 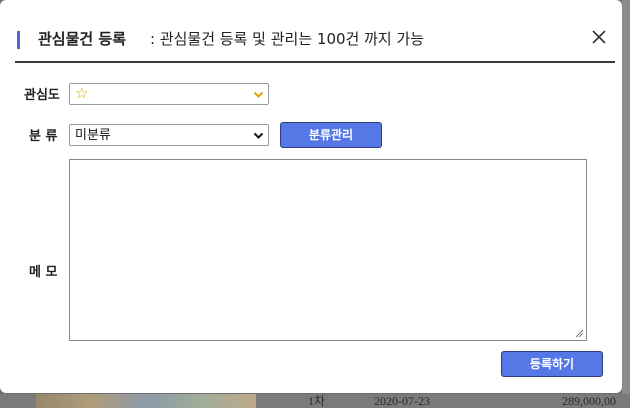 I want to click on close-icon, so click(x=599, y=37).